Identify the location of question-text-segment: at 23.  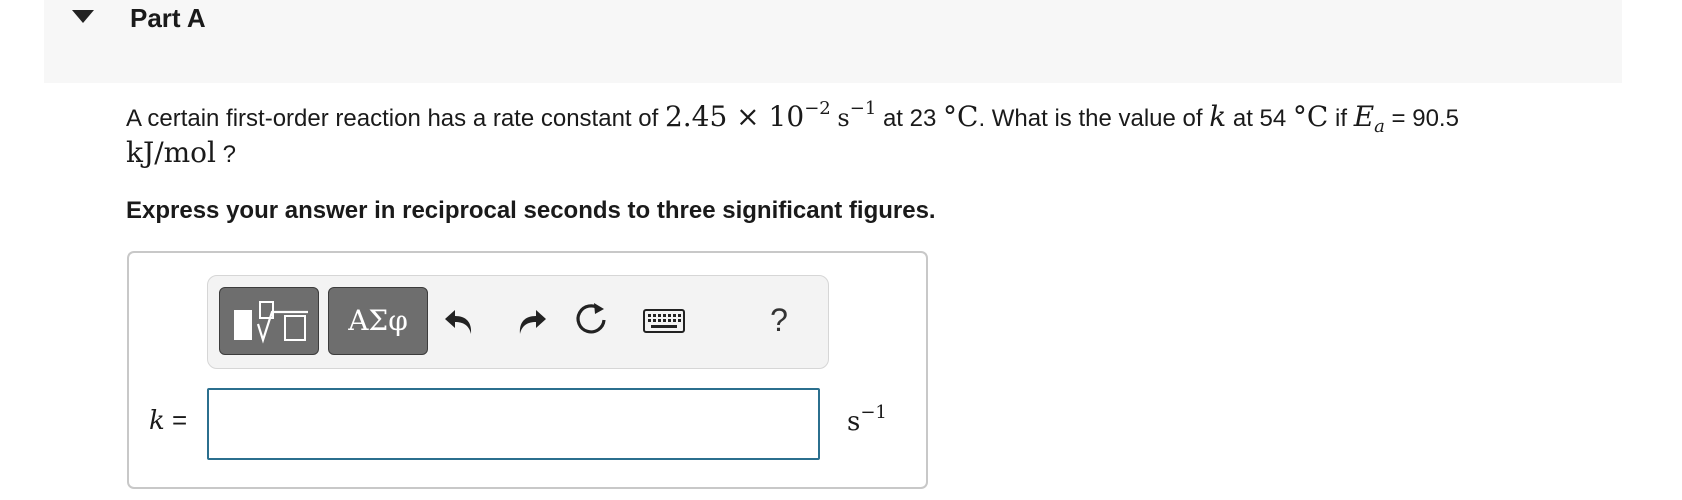
(909, 118).